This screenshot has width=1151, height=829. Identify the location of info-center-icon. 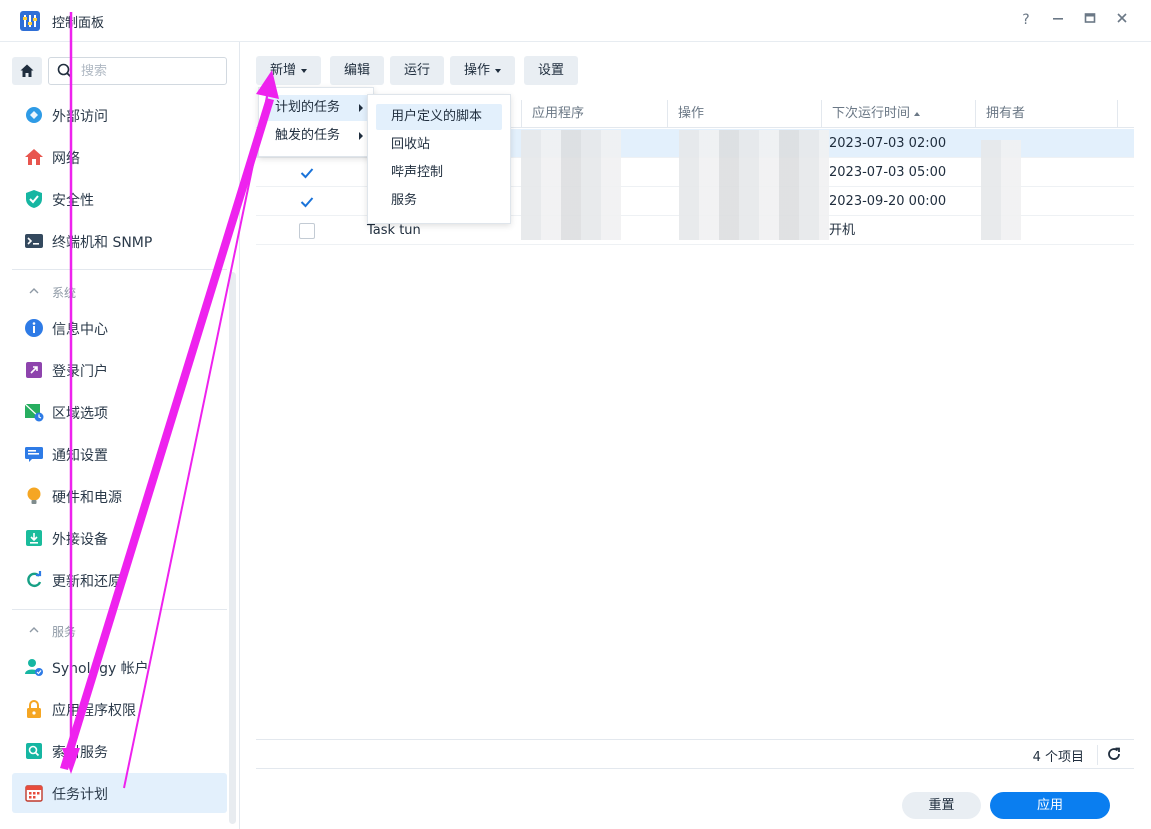
(34, 328).